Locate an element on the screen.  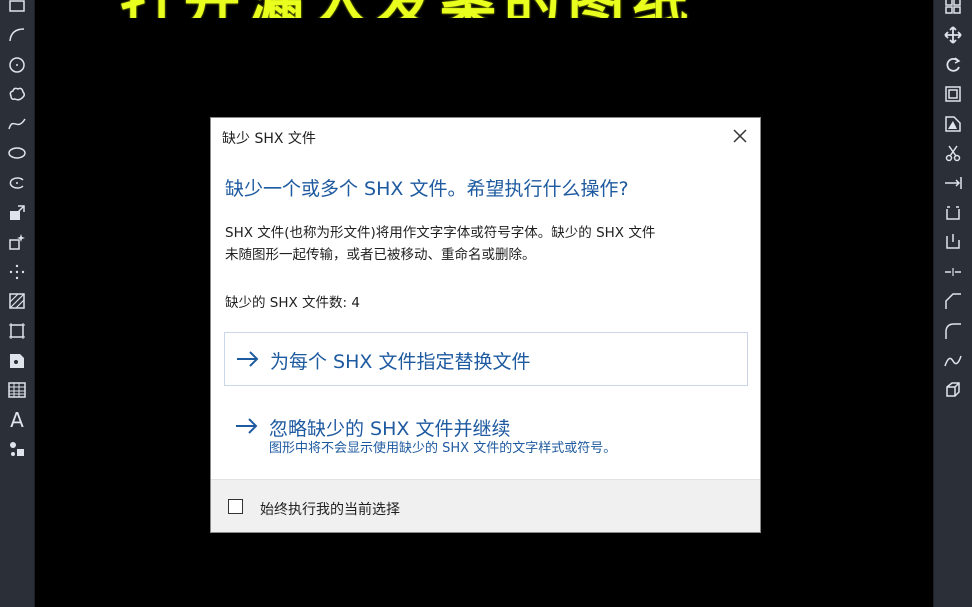
dialog-title: 缺少 SHX 文件 is located at coordinates (269, 139).